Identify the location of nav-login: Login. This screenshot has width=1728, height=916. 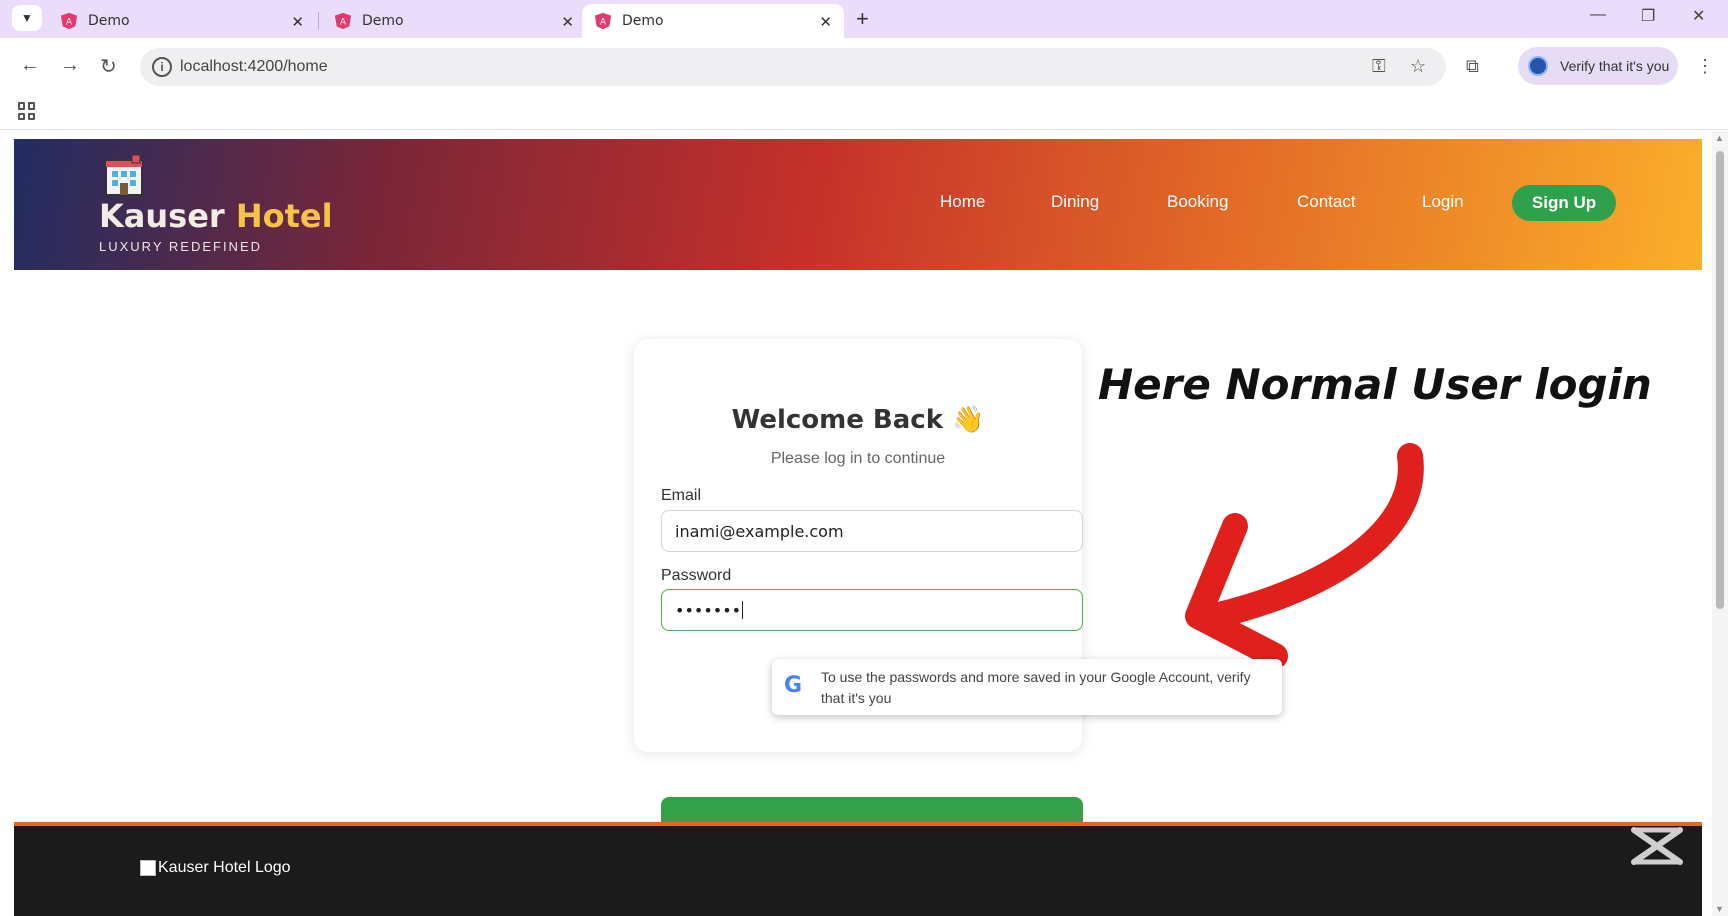
(1443, 202).